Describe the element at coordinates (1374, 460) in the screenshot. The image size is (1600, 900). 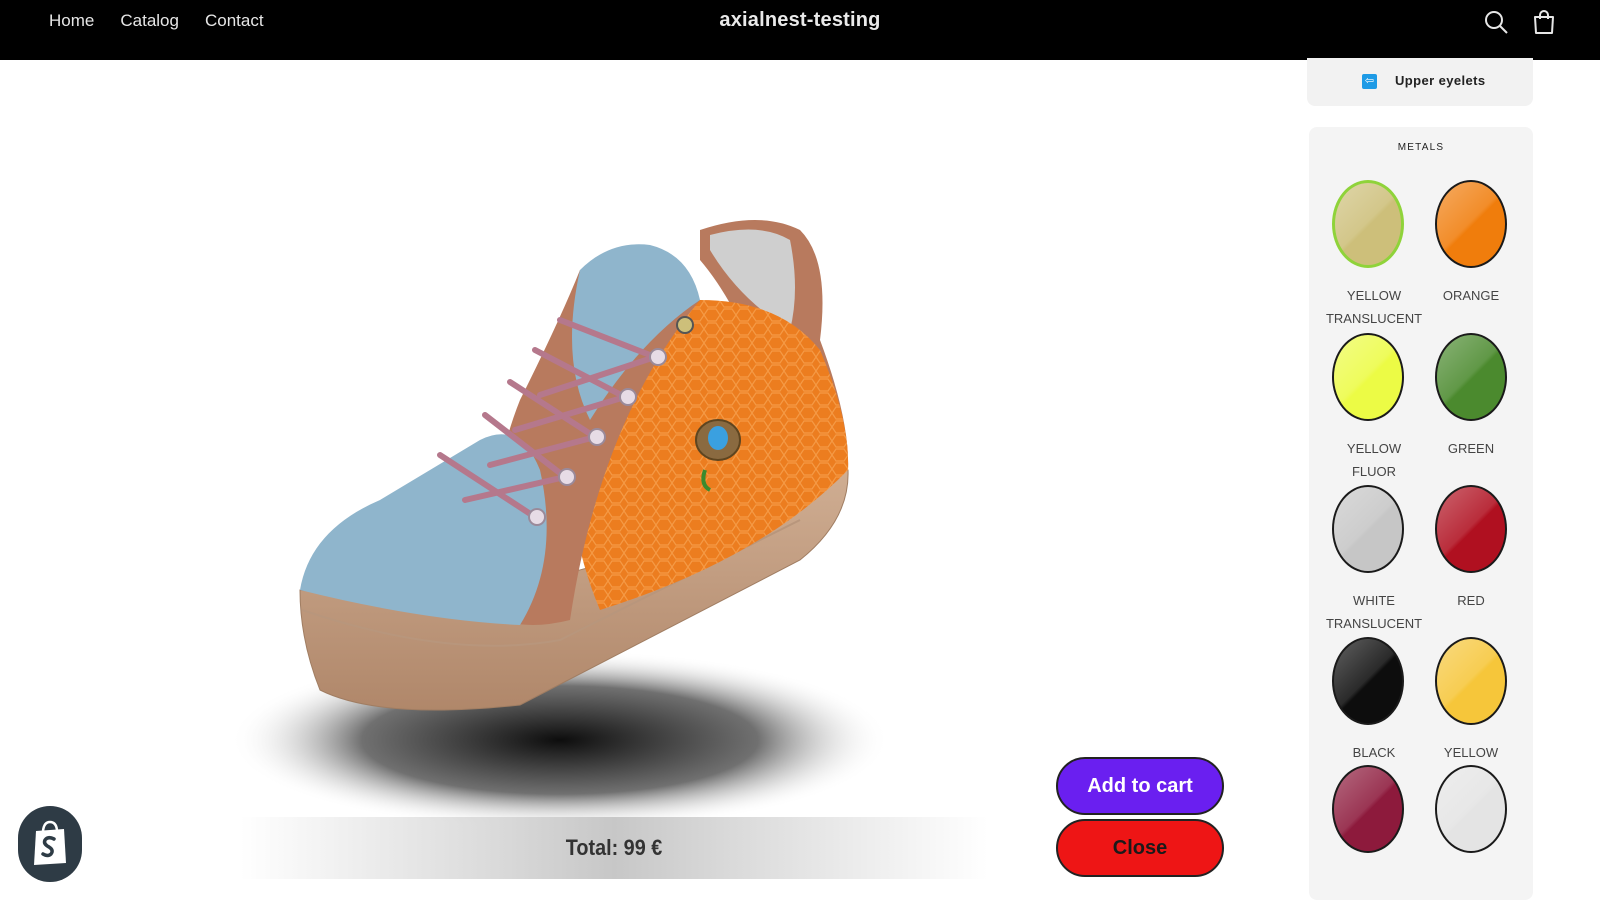
I see `swatch-label: YELLOW FLUOR` at that location.